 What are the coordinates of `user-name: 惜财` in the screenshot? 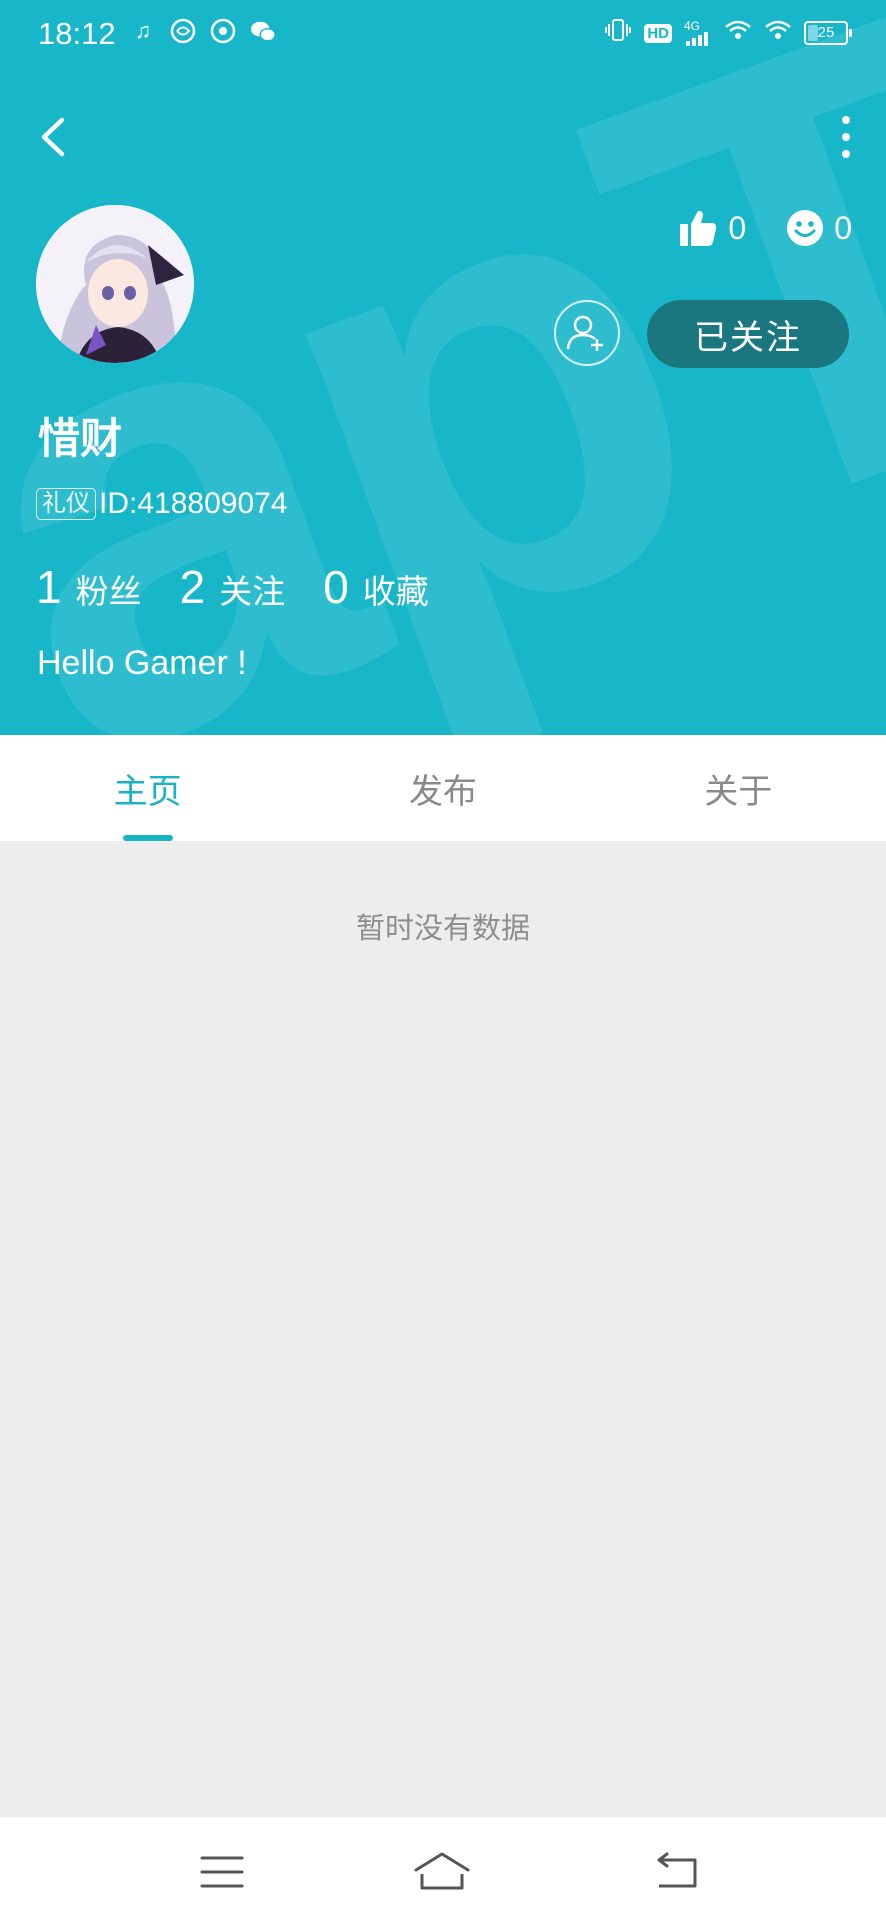 It's located at (80, 438).